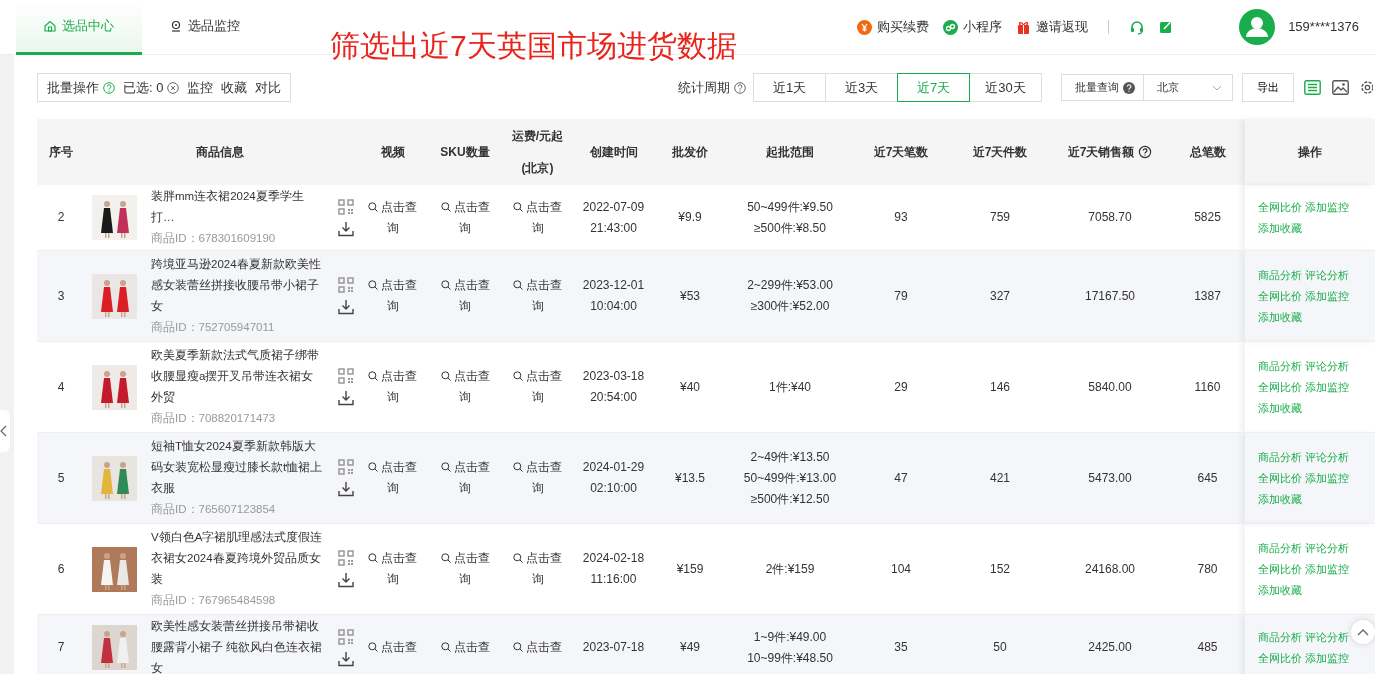 The image size is (1375, 674). Describe the element at coordinates (690, 477) in the screenshot. I see `wholesale-price: ¥13.5` at that location.